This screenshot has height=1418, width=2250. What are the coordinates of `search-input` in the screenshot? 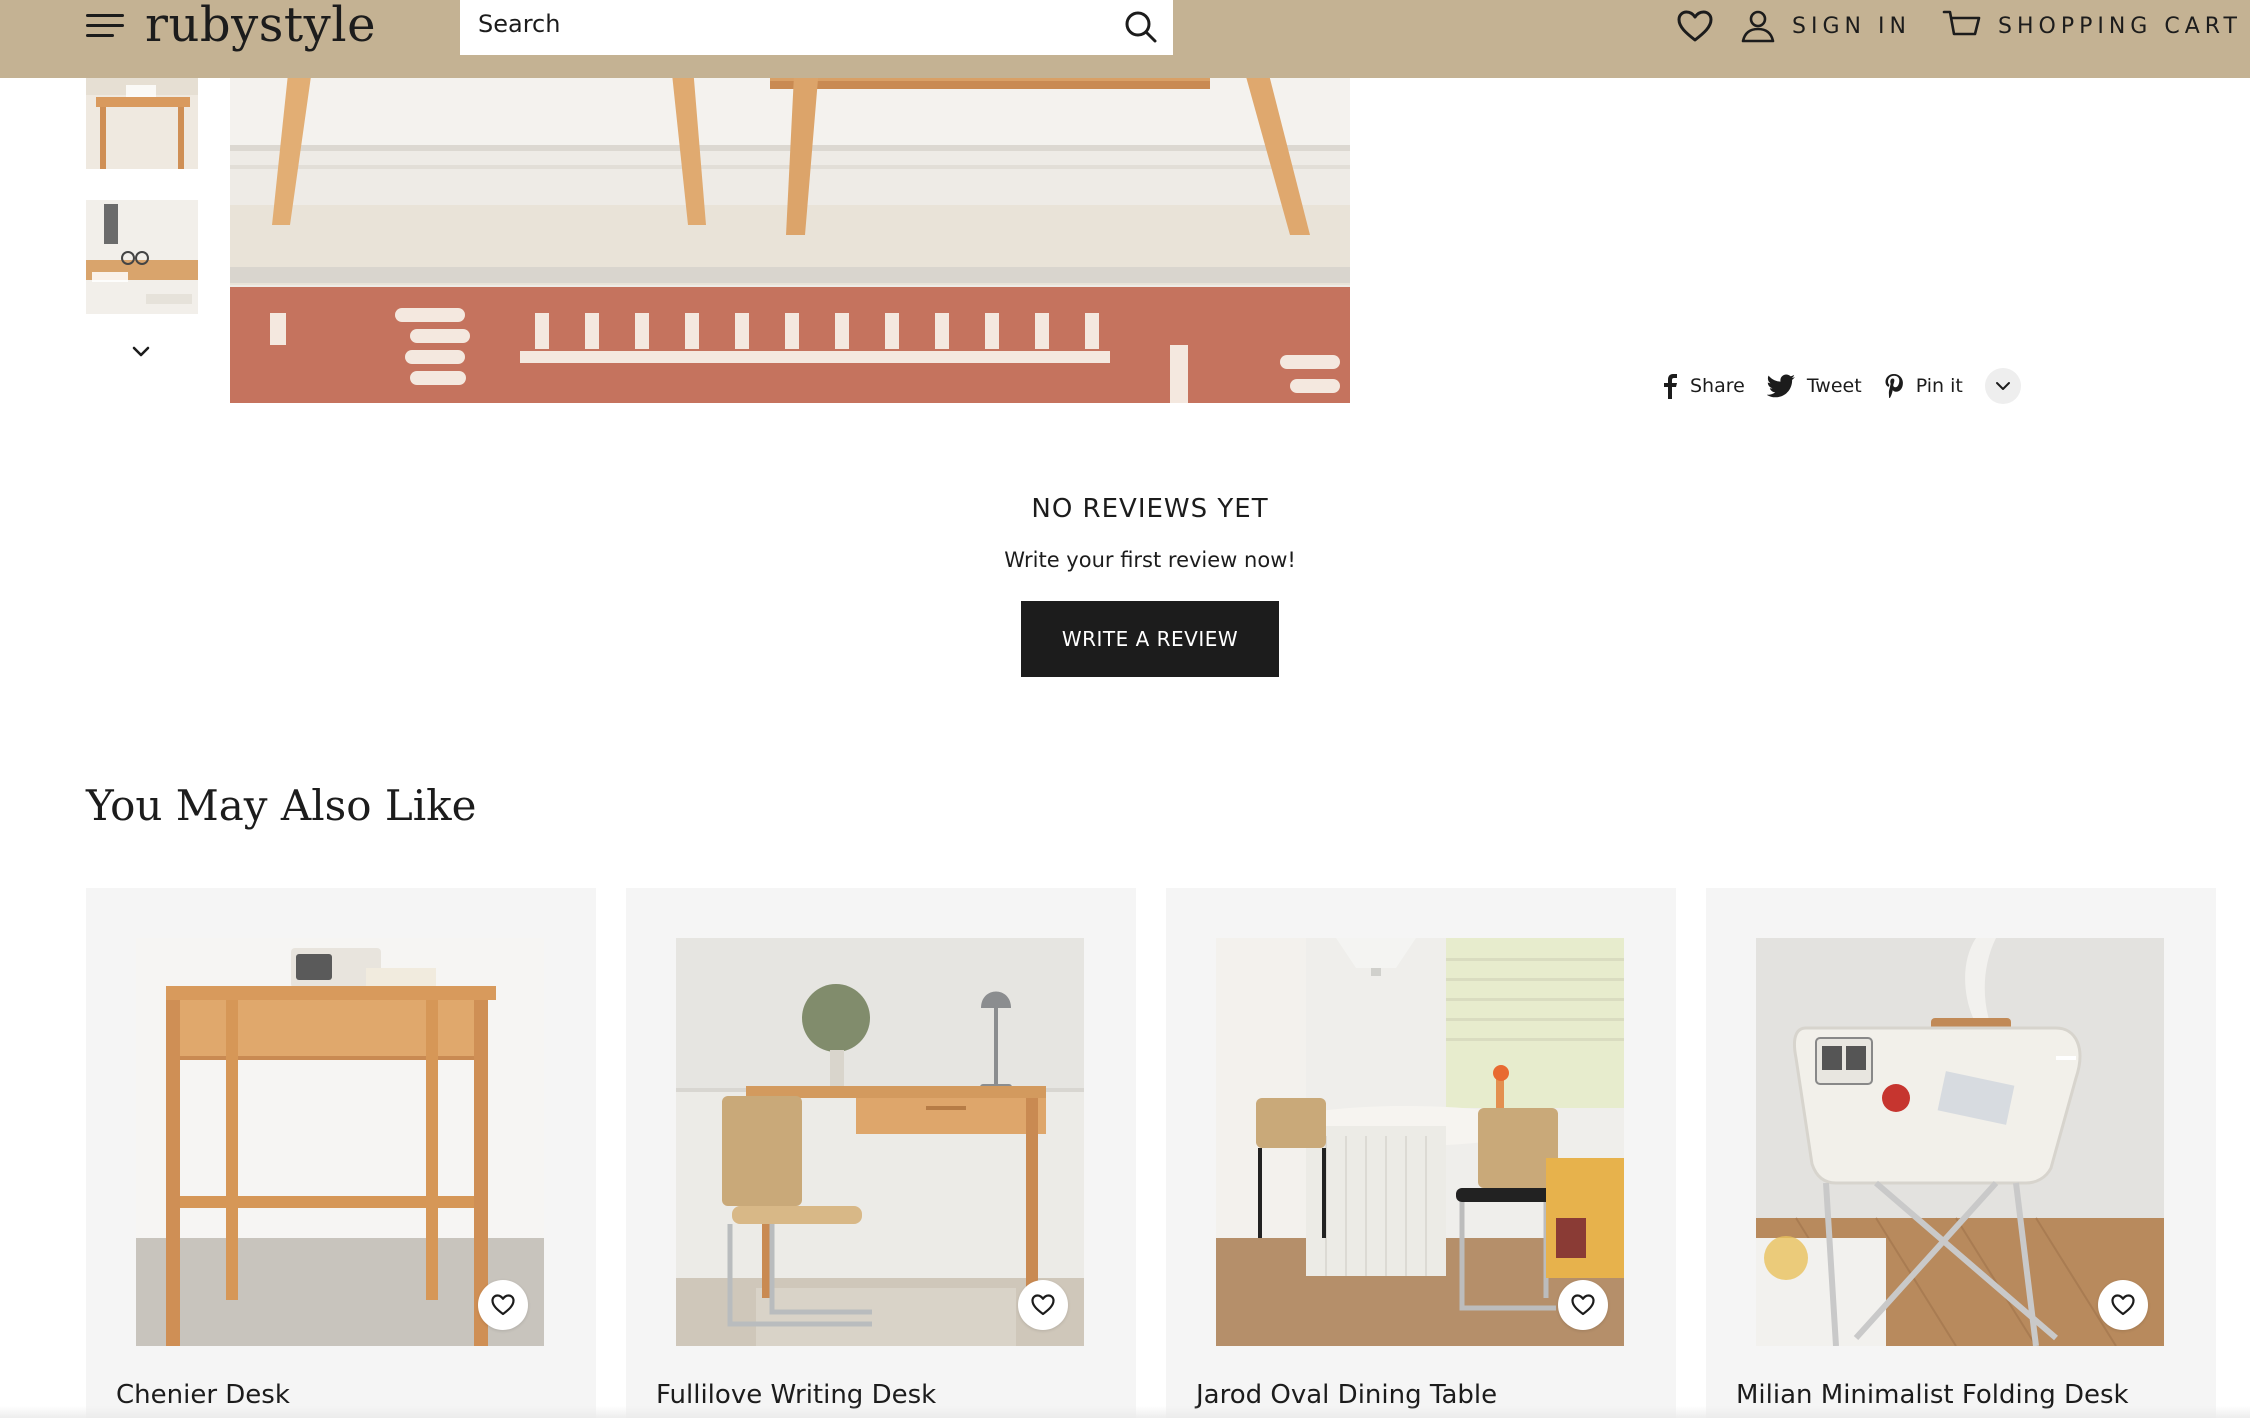 It's located at (778, 24).